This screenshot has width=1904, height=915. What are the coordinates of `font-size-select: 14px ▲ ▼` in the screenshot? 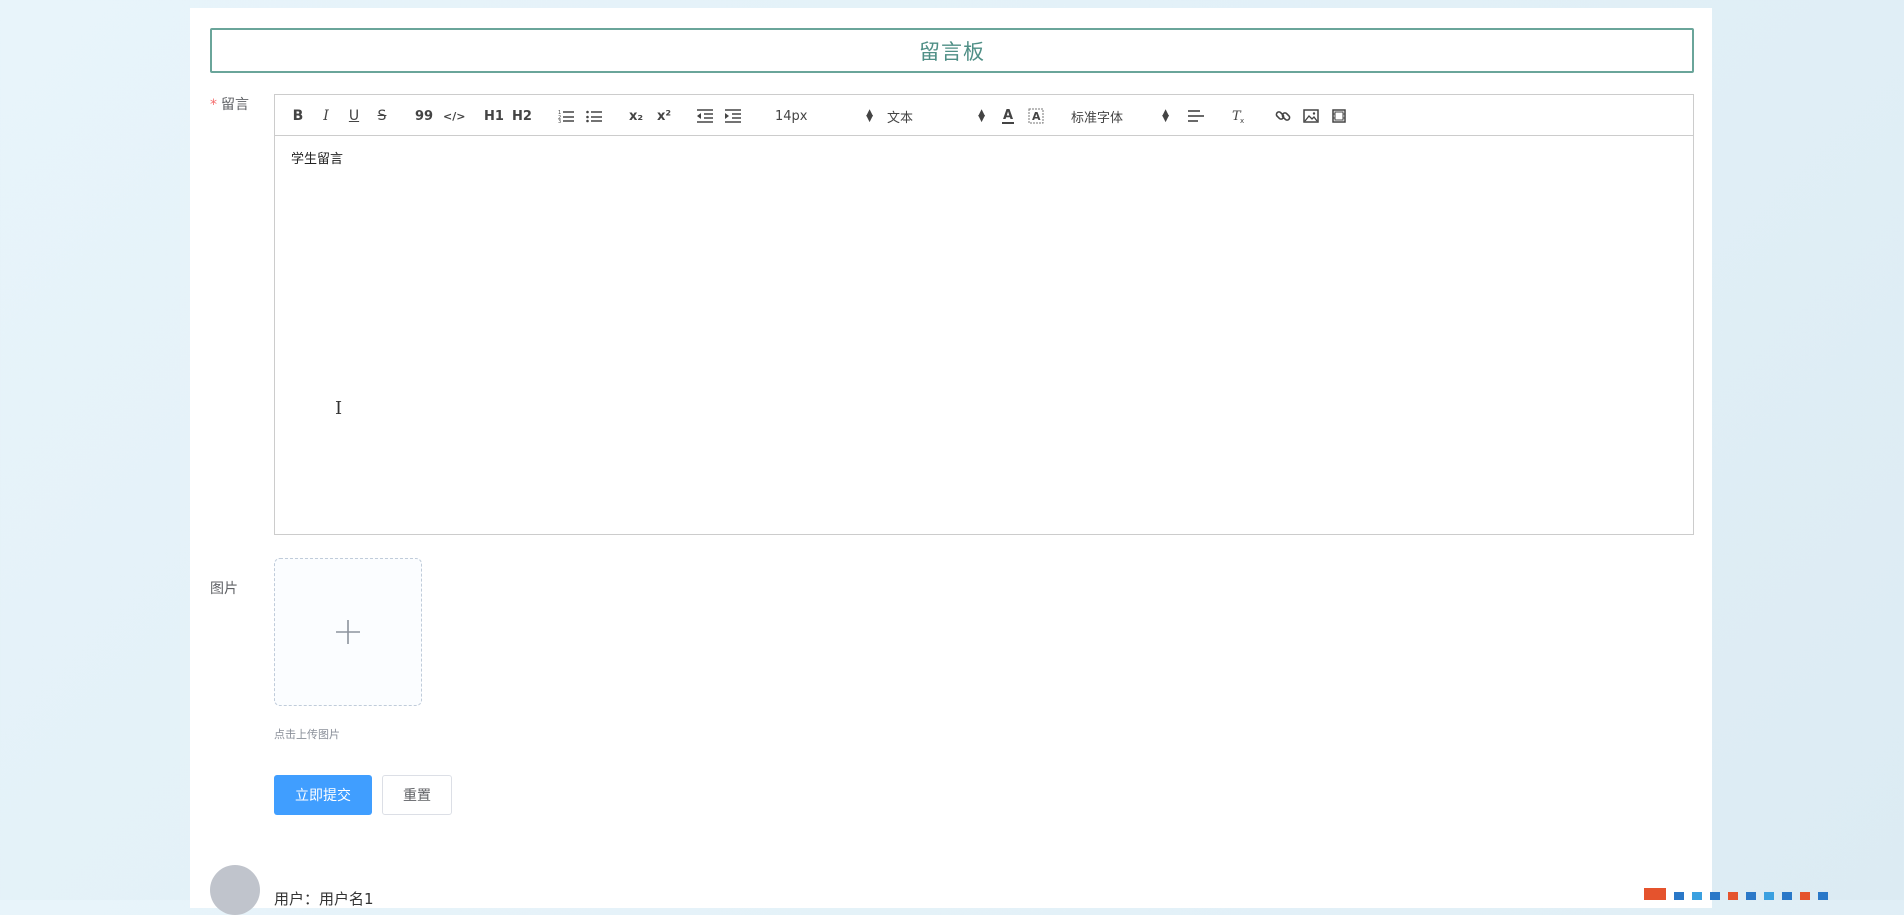 It's located at (824, 116).